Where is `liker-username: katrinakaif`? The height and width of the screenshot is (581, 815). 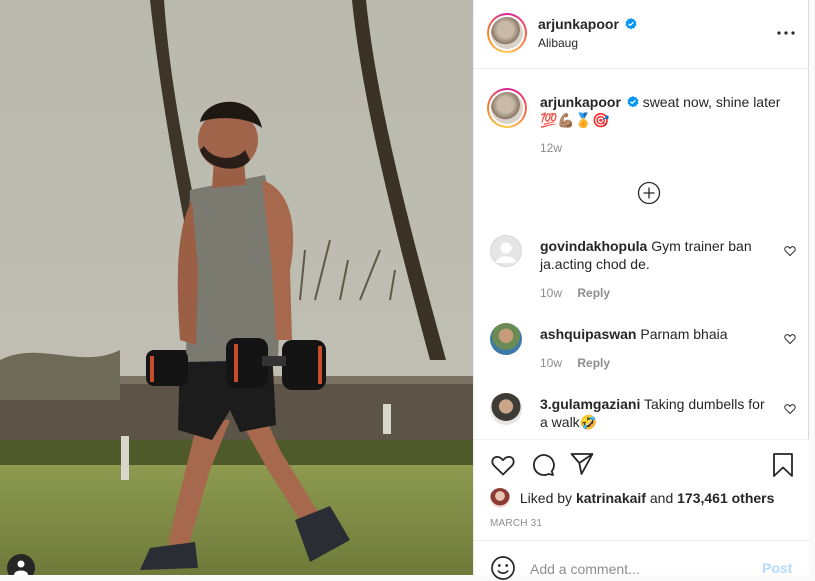
liker-username: katrinakaif is located at coordinates (611, 498).